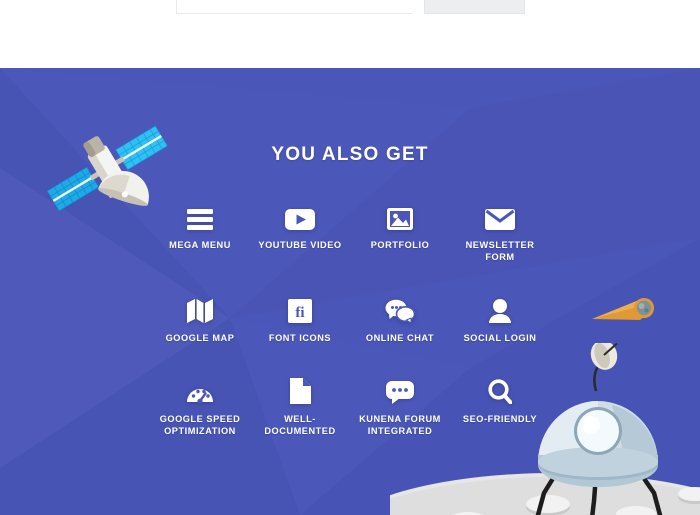 This screenshot has height=515, width=700. Describe the element at coordinates (300, 245) in the screenshot. I see `feature-label: YOUTUBE VIDEO` at that location.